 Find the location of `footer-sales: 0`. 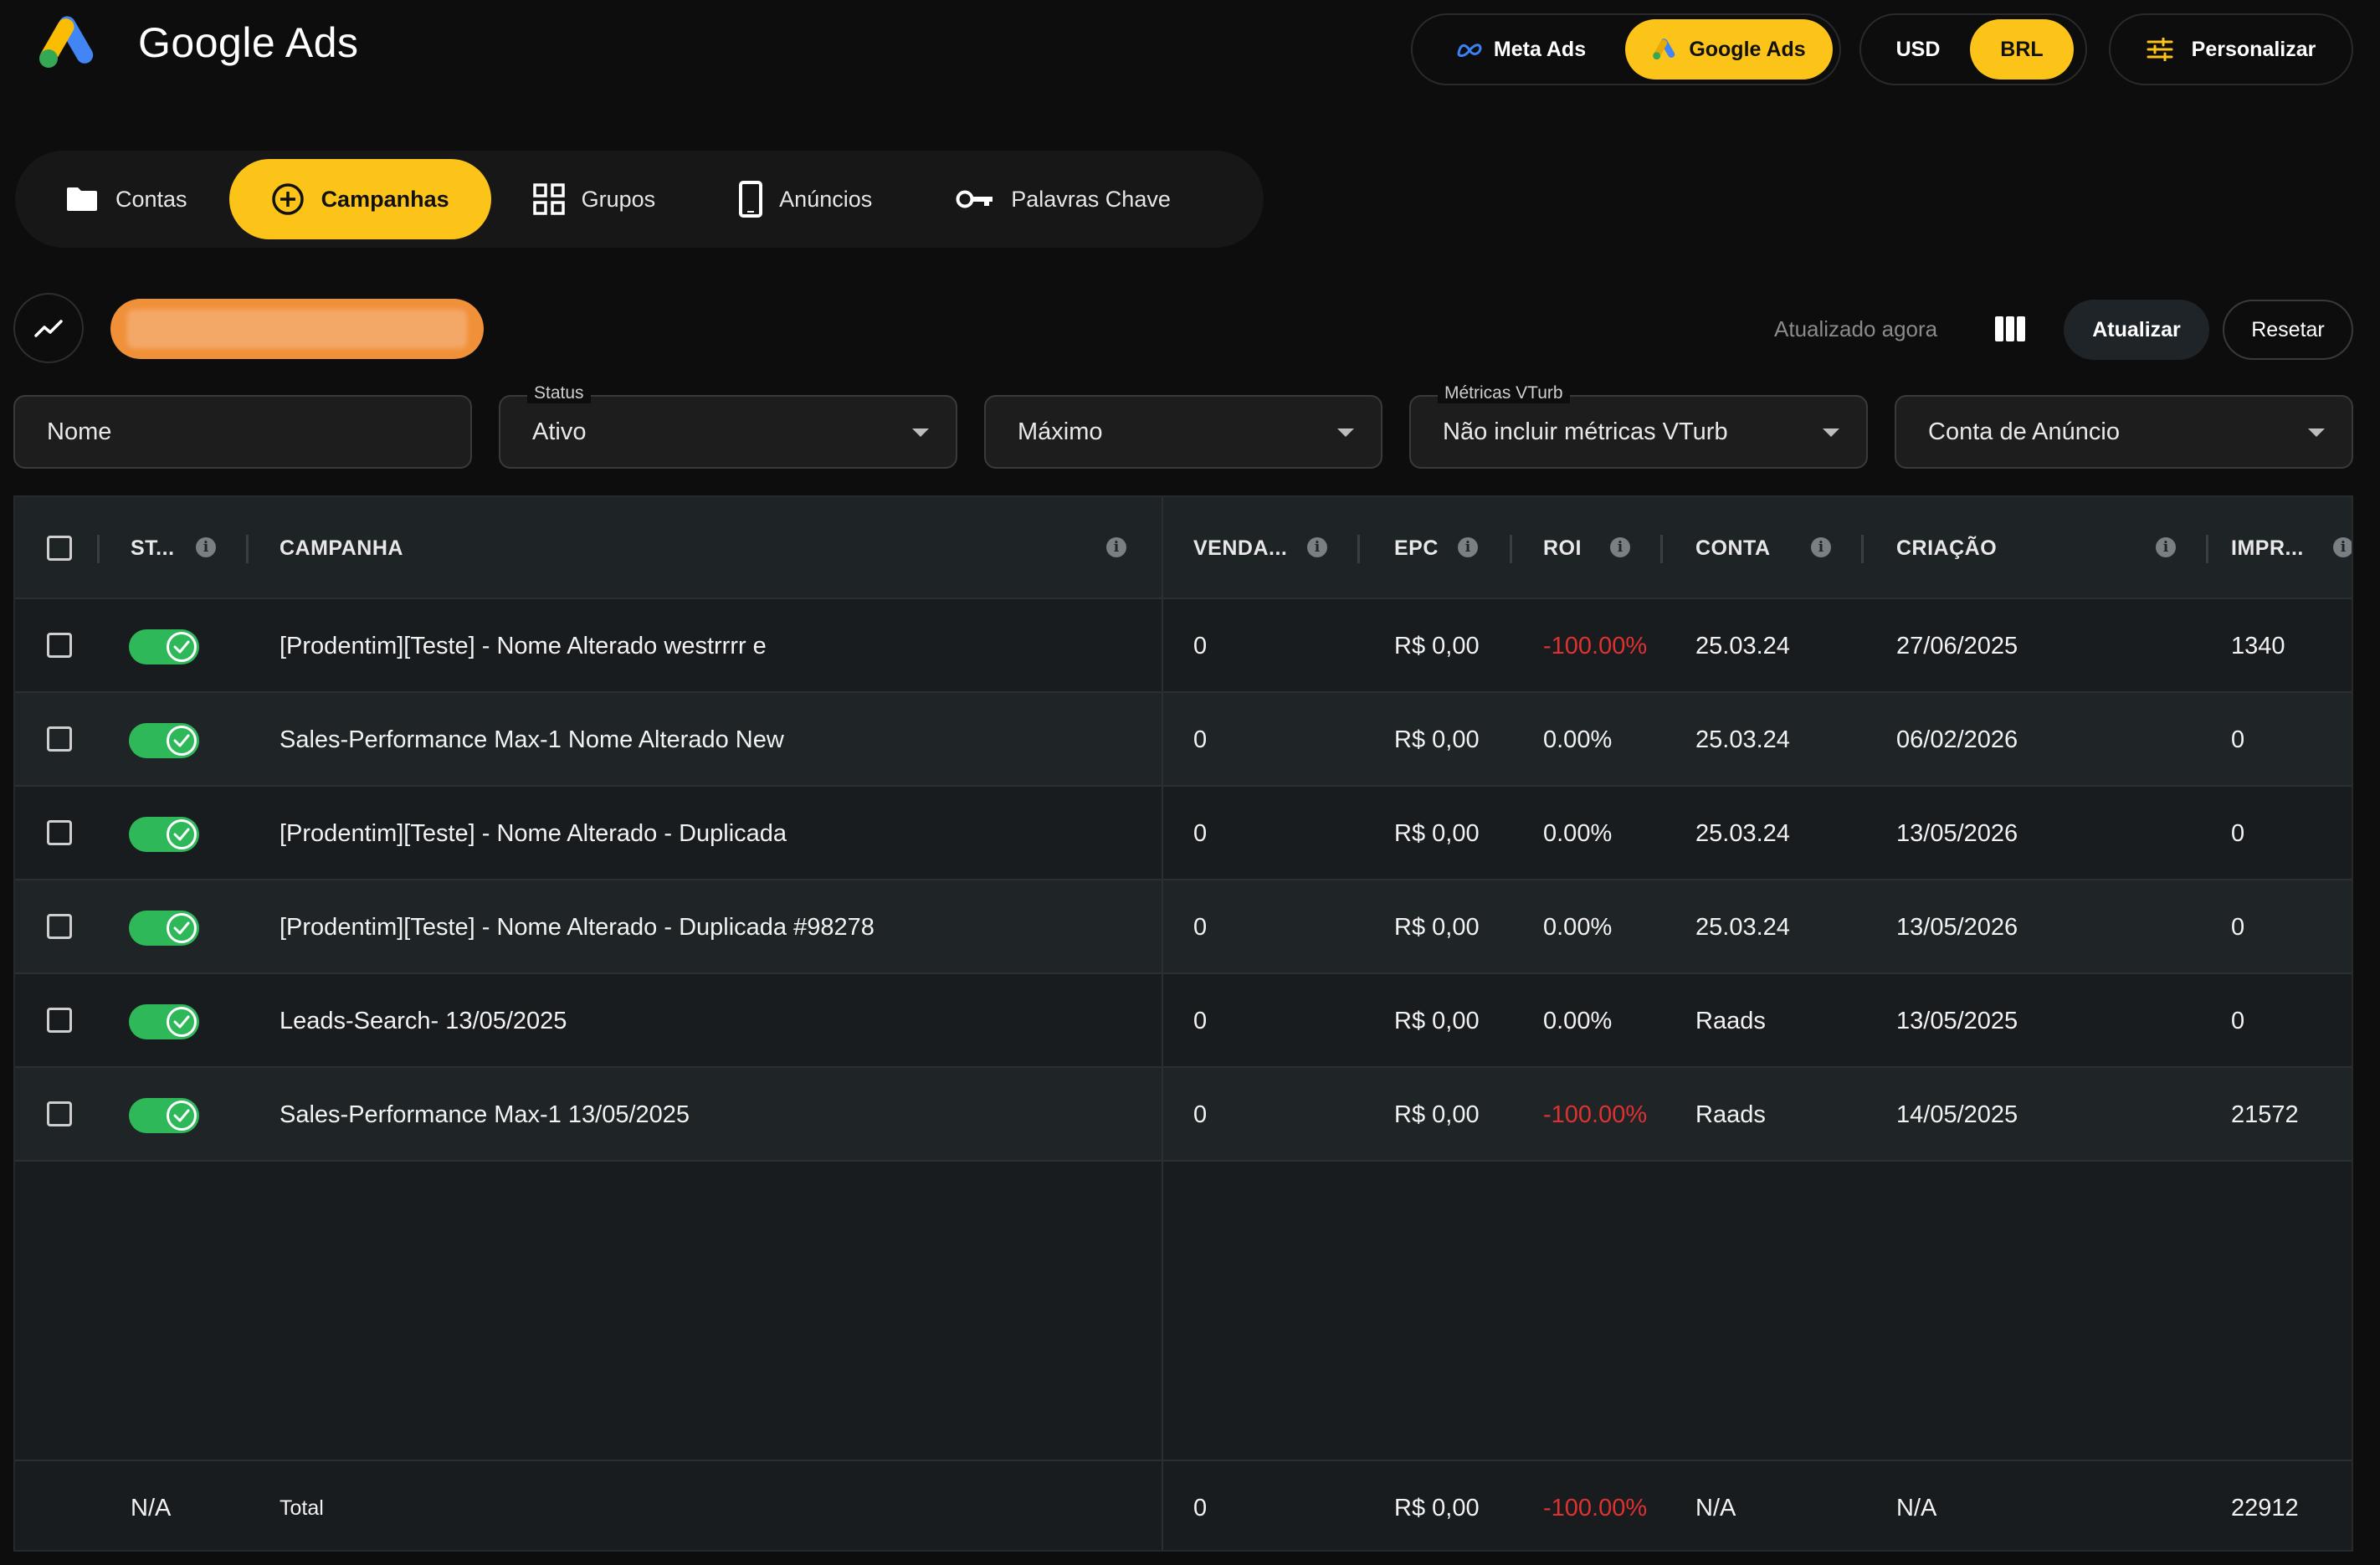

footer-sales: 0 is located at coordinates (1200, 1507).